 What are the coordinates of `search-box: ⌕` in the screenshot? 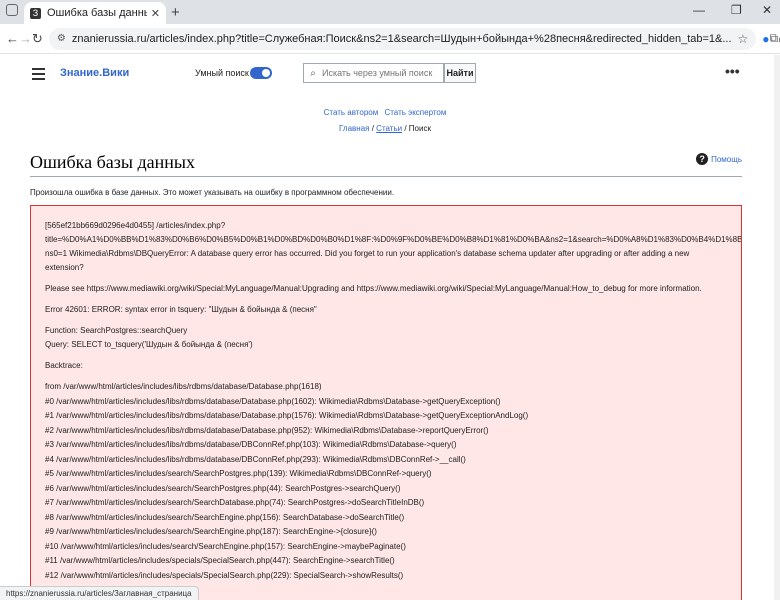 It's located at (373, 73).